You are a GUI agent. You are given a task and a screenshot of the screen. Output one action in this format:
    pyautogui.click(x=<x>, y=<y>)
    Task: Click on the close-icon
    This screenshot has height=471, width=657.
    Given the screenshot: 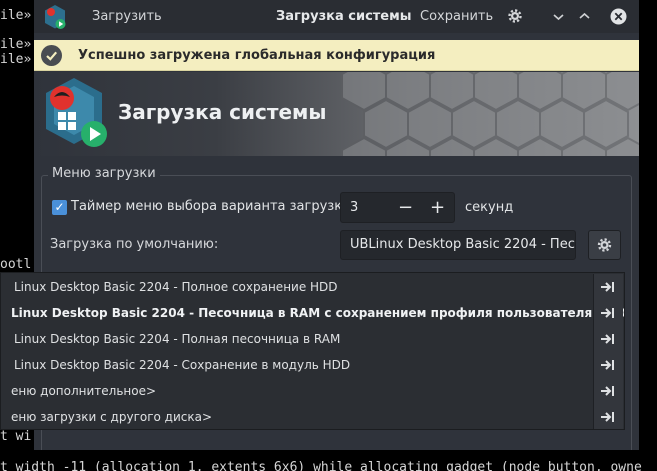 What is the action you would take?
    pyautogui.click(x=618, y=16)
    